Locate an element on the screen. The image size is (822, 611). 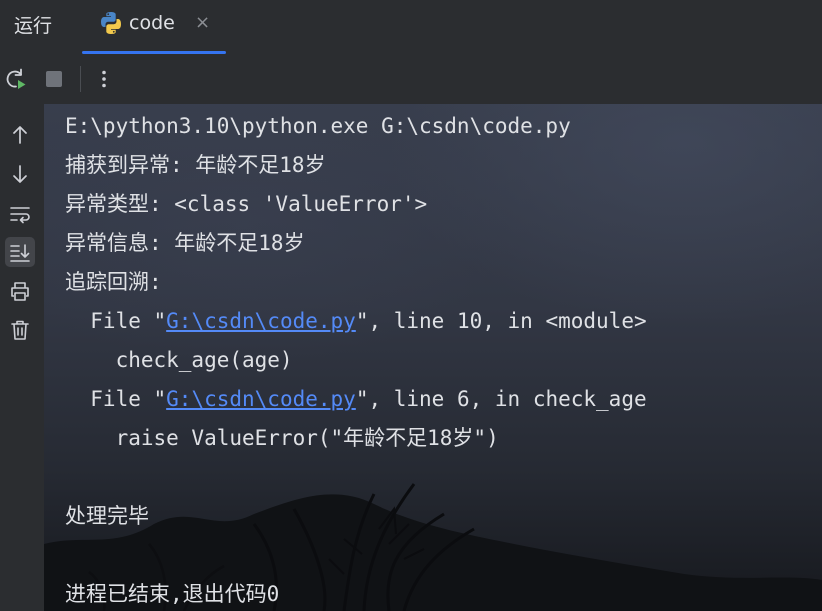
console-line: 异常信息: 年龄不足18岁 is located at coordinates (185, 243).